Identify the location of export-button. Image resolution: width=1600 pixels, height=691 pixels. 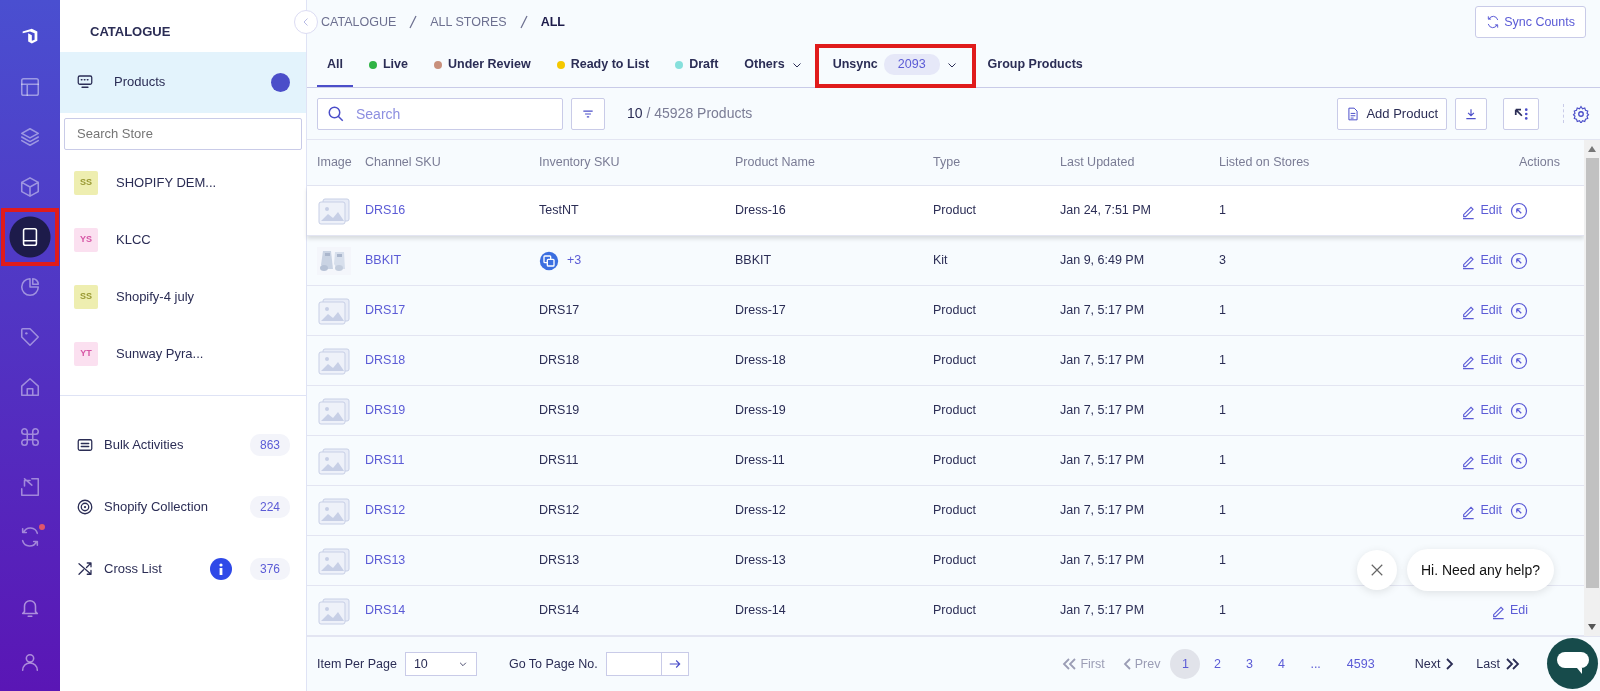
(1521, 113).